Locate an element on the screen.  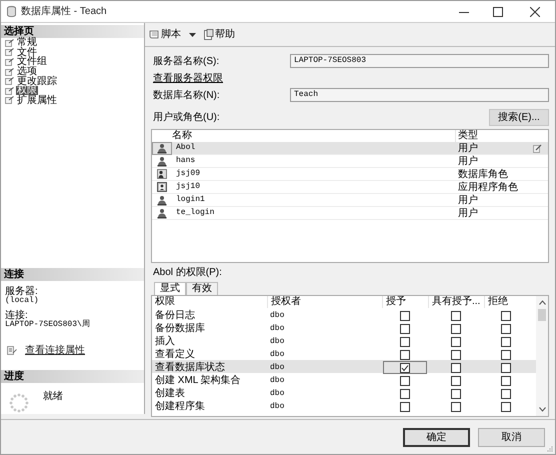
script-button: 脚本 is located at coordinates (165, 34).